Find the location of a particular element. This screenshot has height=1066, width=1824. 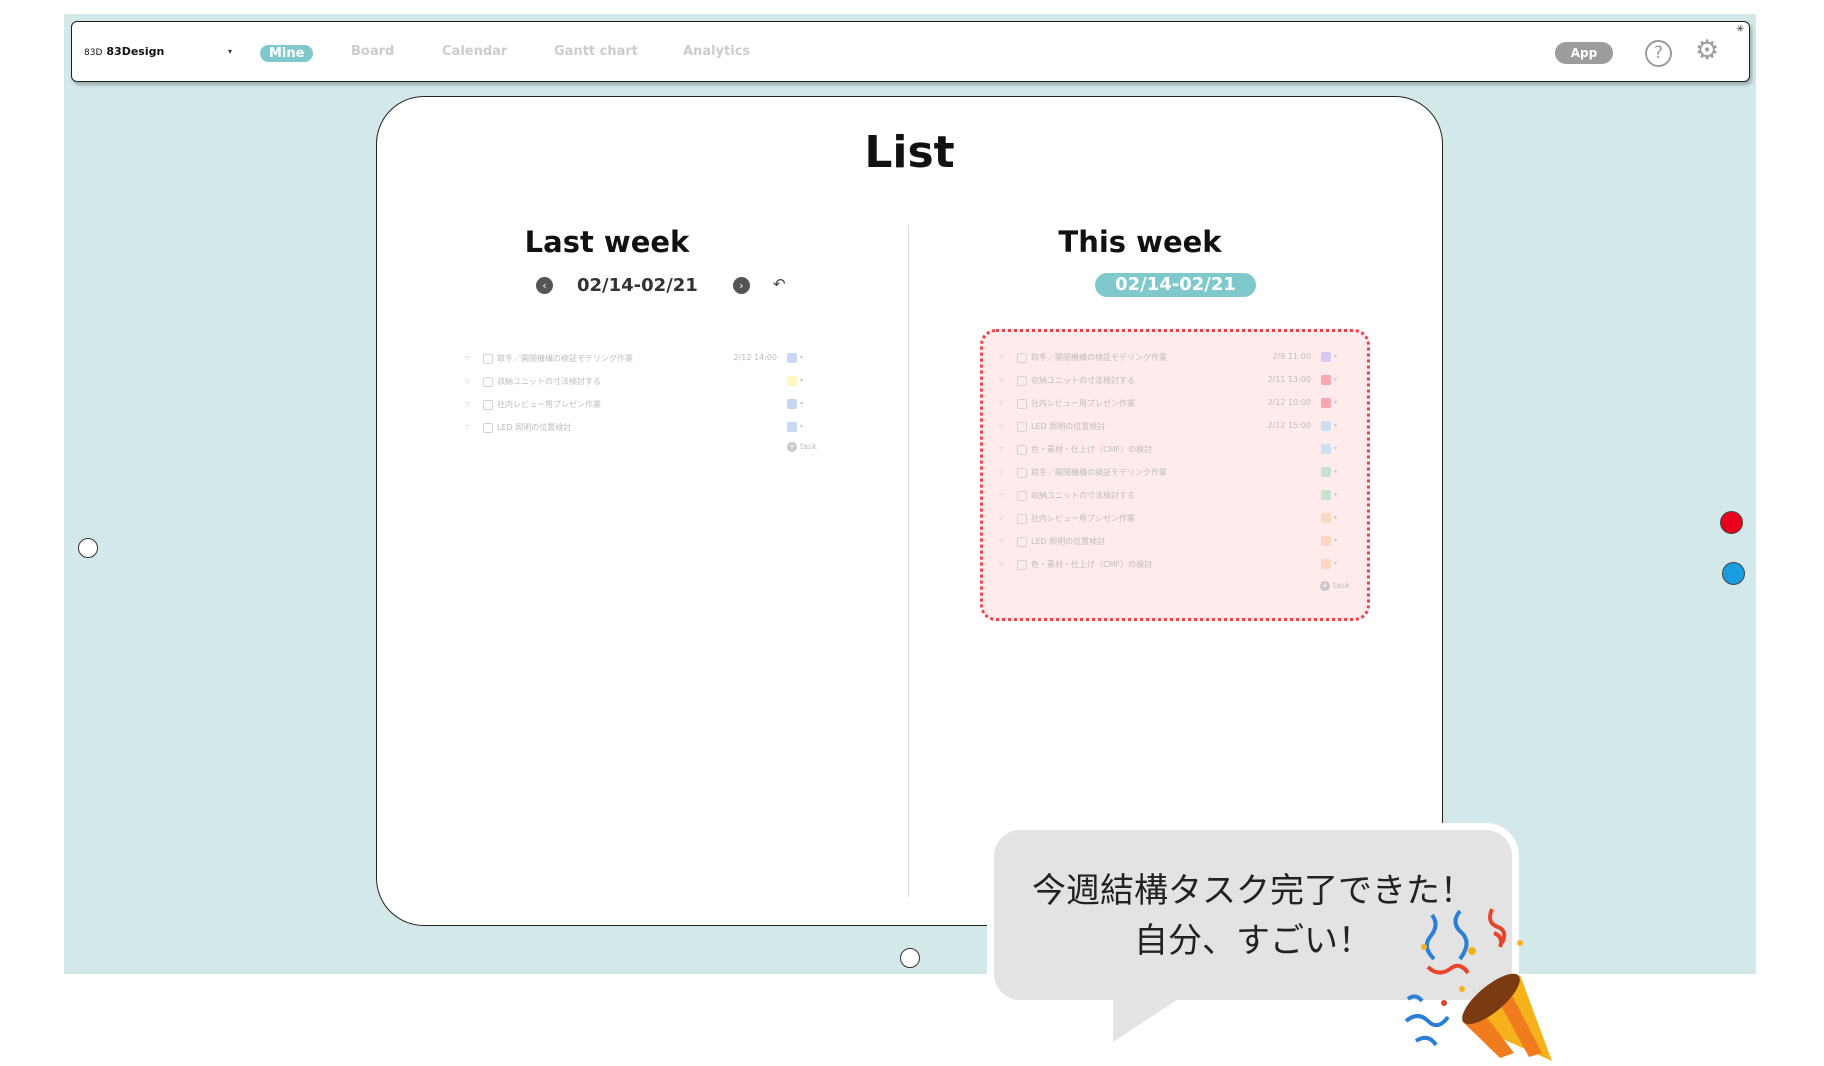

help-icon: ? is located at coordinates (1658, 53).